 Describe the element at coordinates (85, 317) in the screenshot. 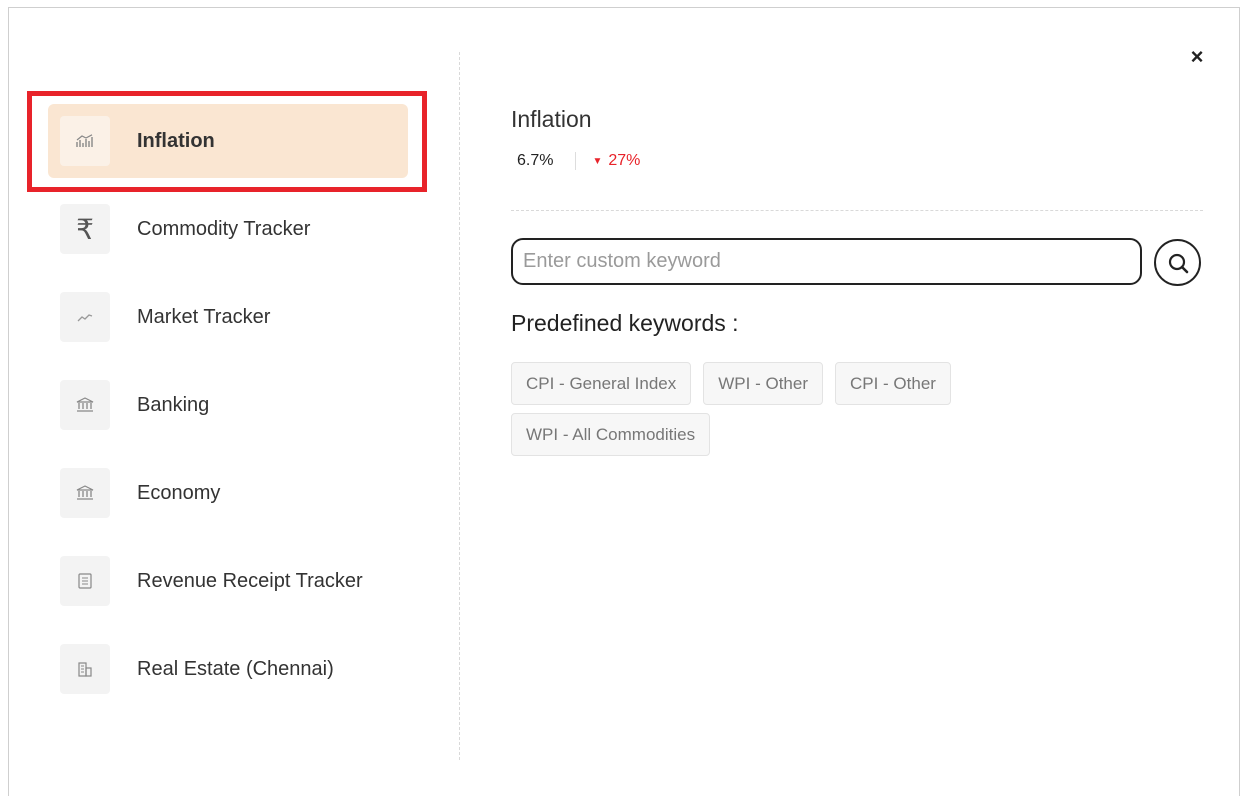

I see `trend-line-icon` at that location.